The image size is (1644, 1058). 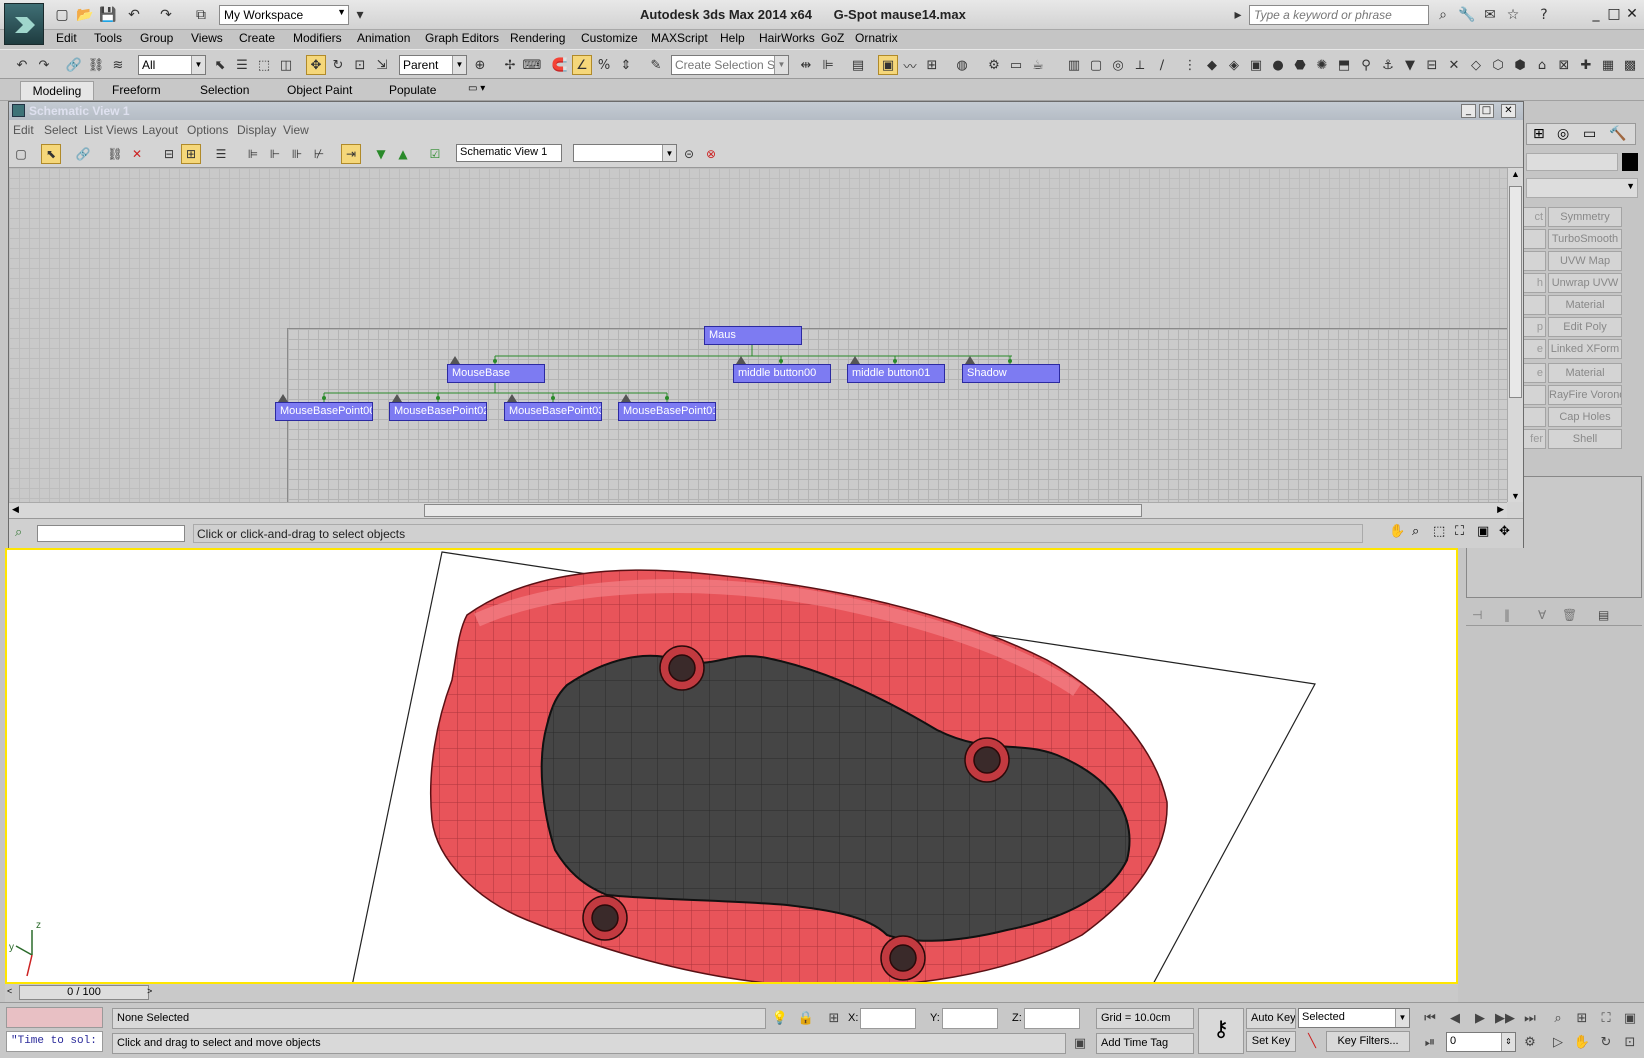 What do you see at coordinates (1300, 65) in the screenshot?
I see `plugin-toolbar-icon-11: ⬣` at bounding box center [1300, 65].